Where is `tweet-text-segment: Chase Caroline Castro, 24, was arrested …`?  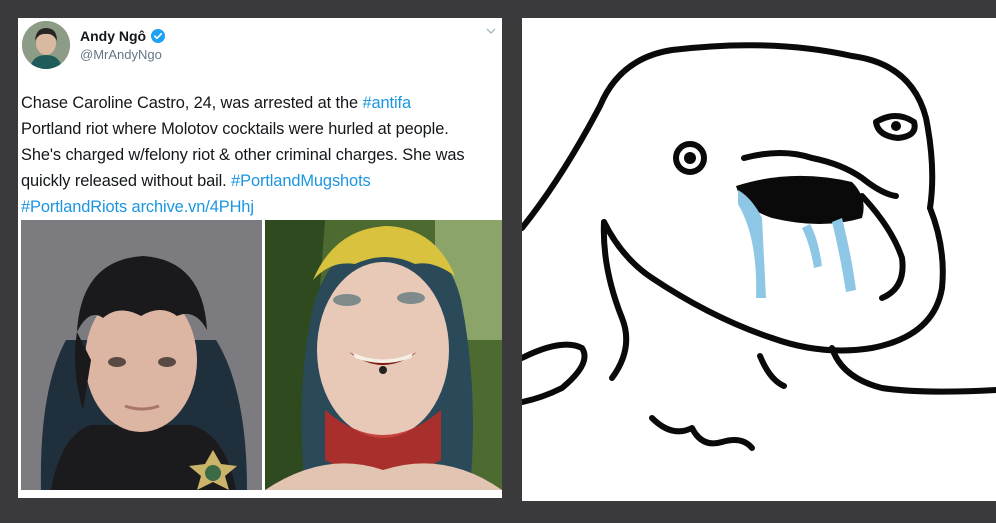
tweet-text-segment: Chase Caroline Castro, 24, was arrested … is located at coordinates (192, 103).